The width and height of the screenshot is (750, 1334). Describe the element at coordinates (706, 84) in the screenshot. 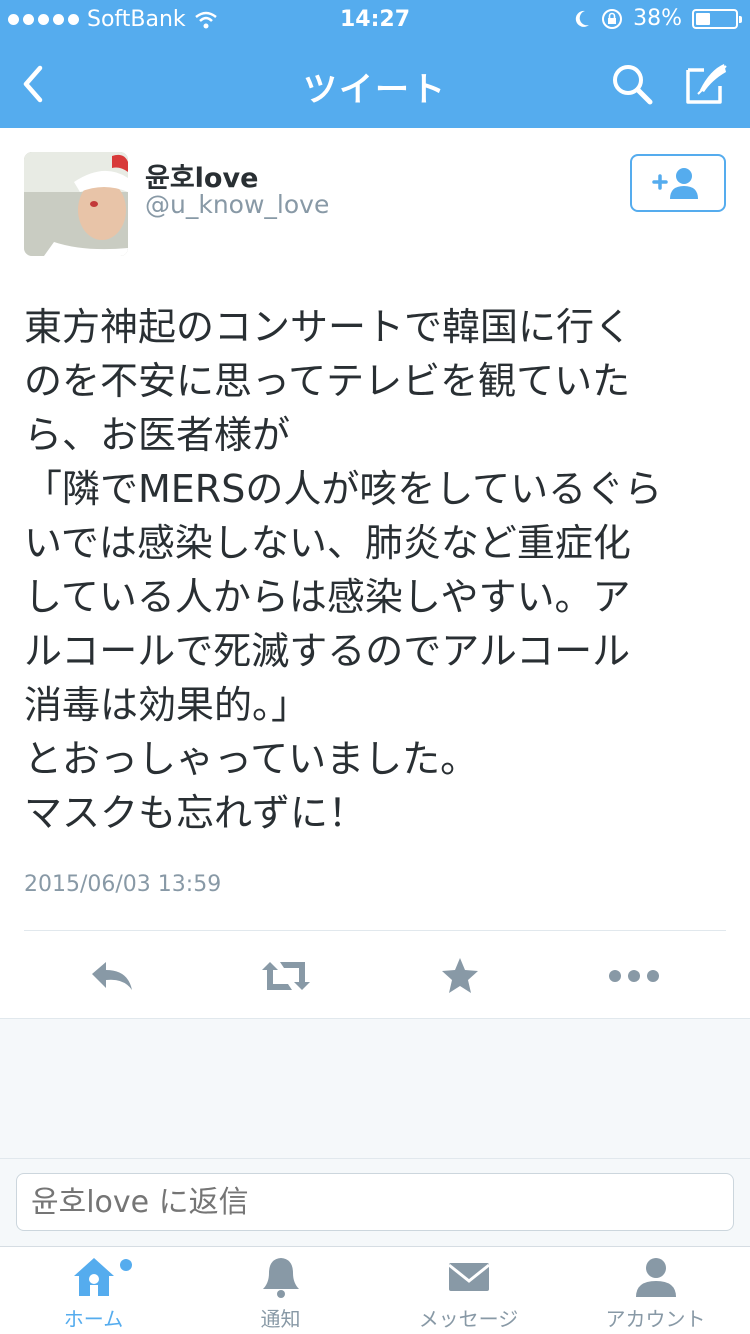

I see `compose-icon` at that location.